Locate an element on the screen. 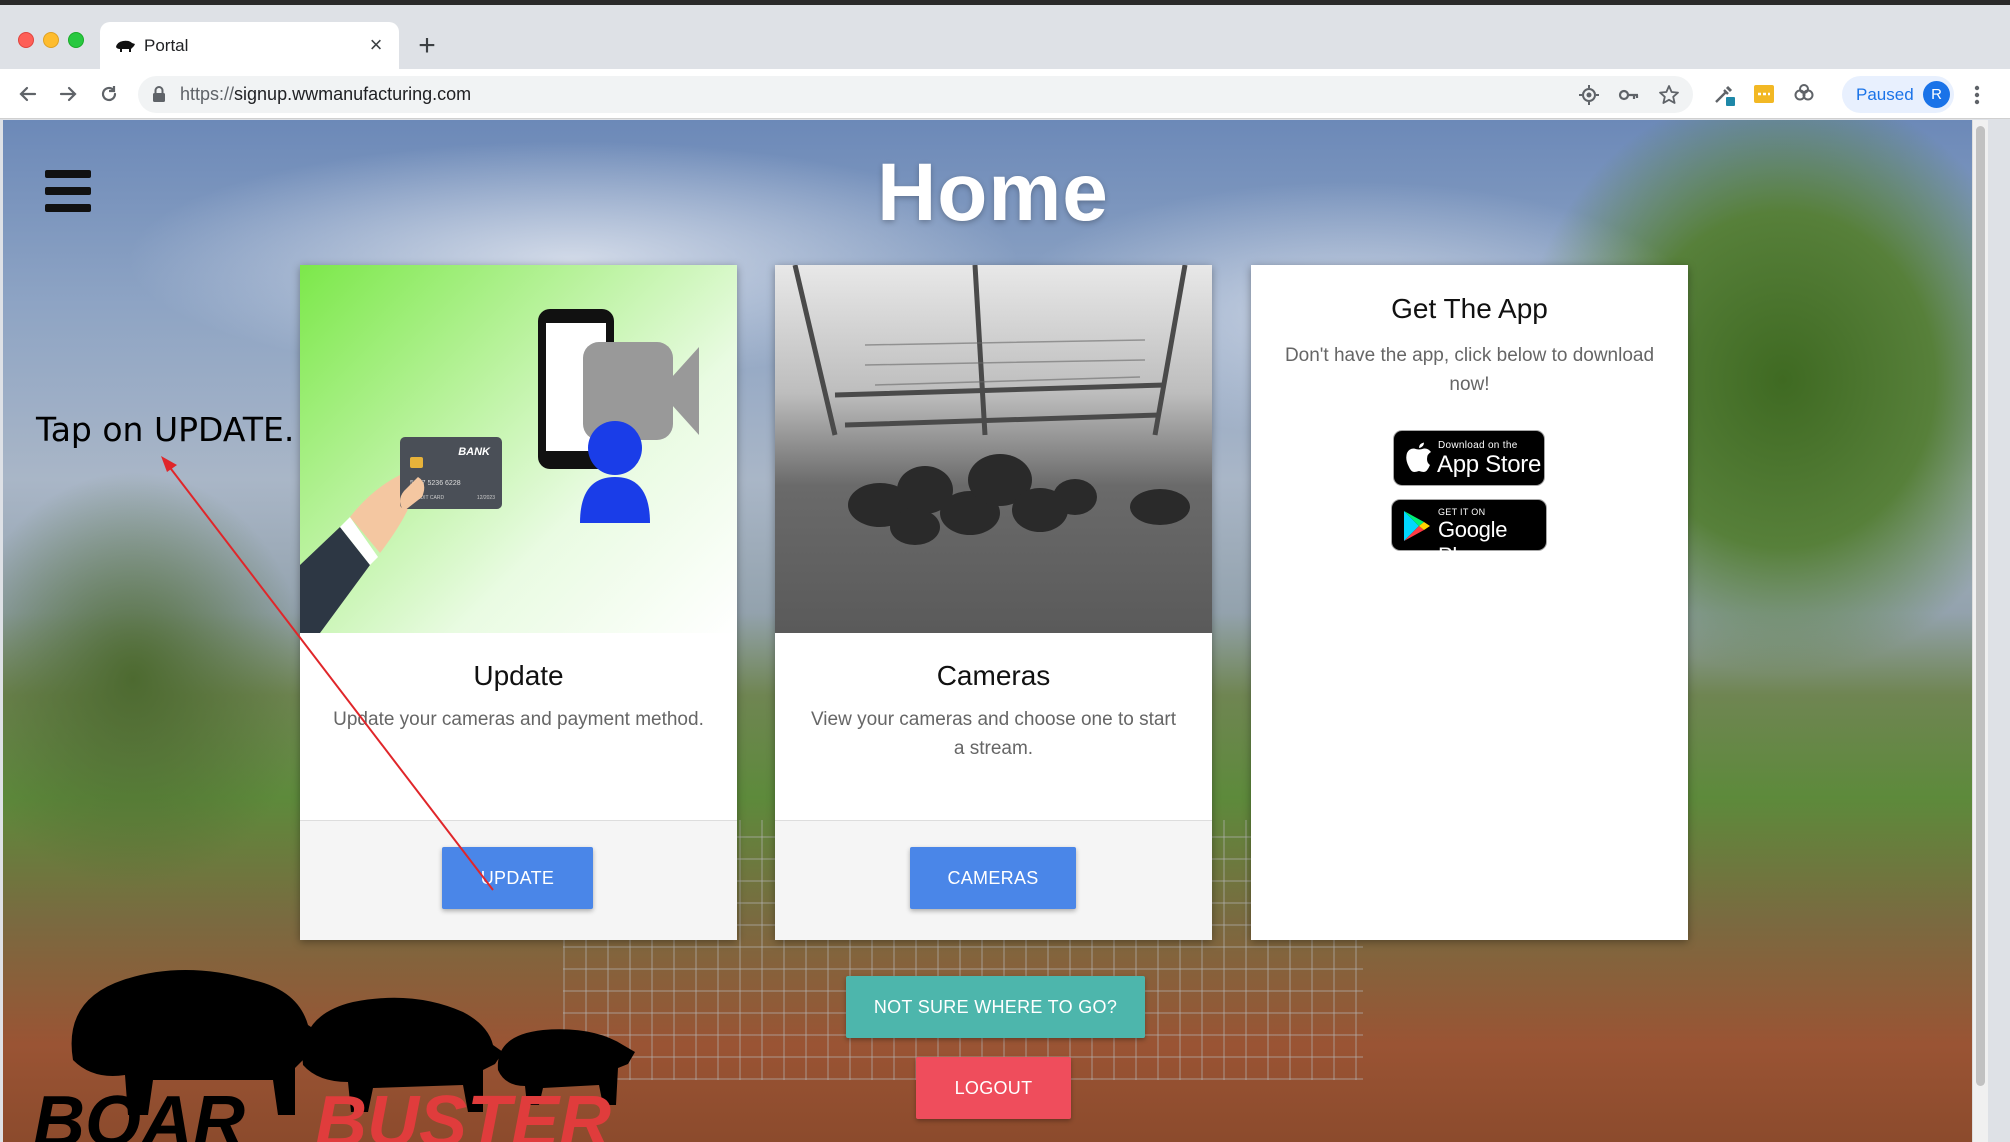  cameras-card-photo is located at coordinates (993, 449).